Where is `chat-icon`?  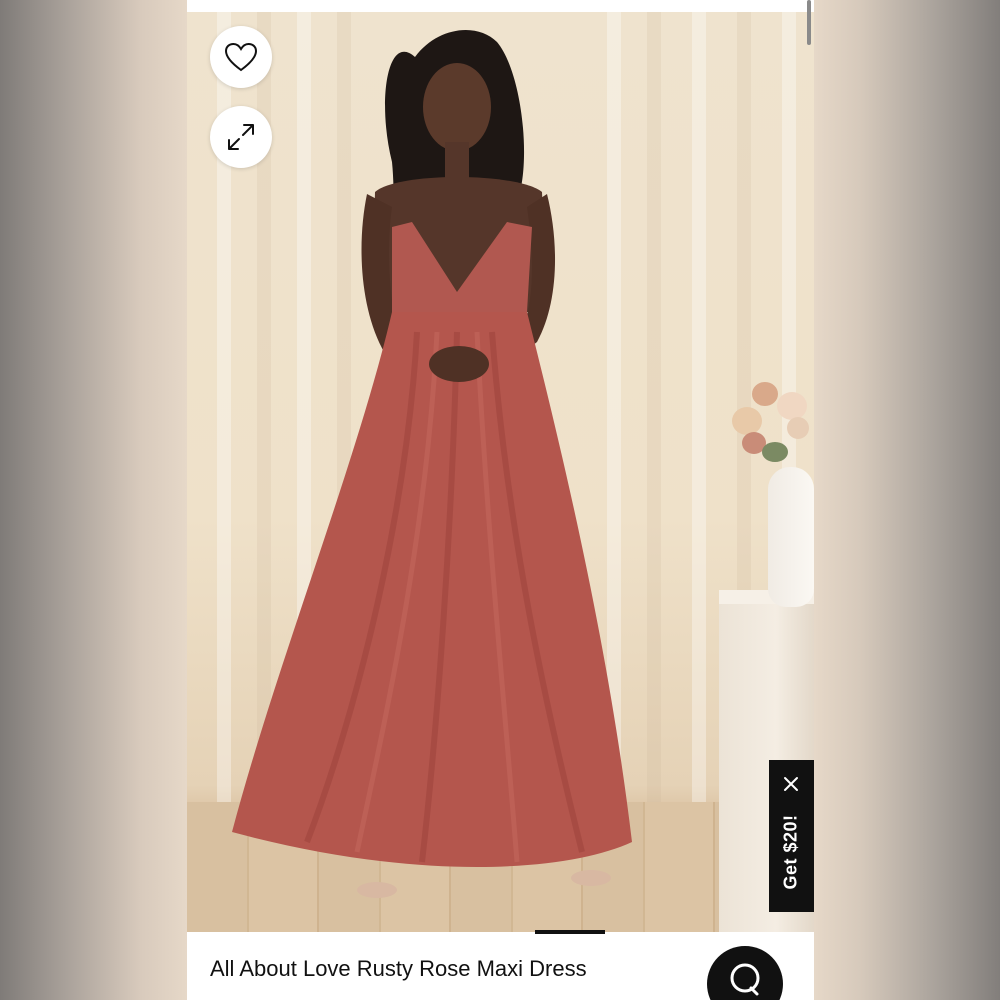
chat-icon is located at coordinates (745, 979).